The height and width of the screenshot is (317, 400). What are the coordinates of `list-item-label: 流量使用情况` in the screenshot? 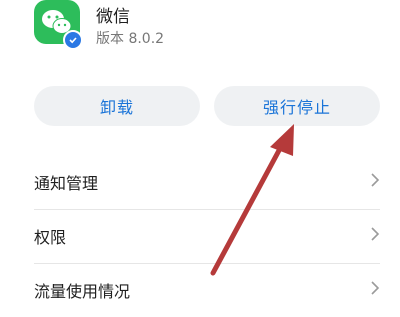 It's located at (82, 291).